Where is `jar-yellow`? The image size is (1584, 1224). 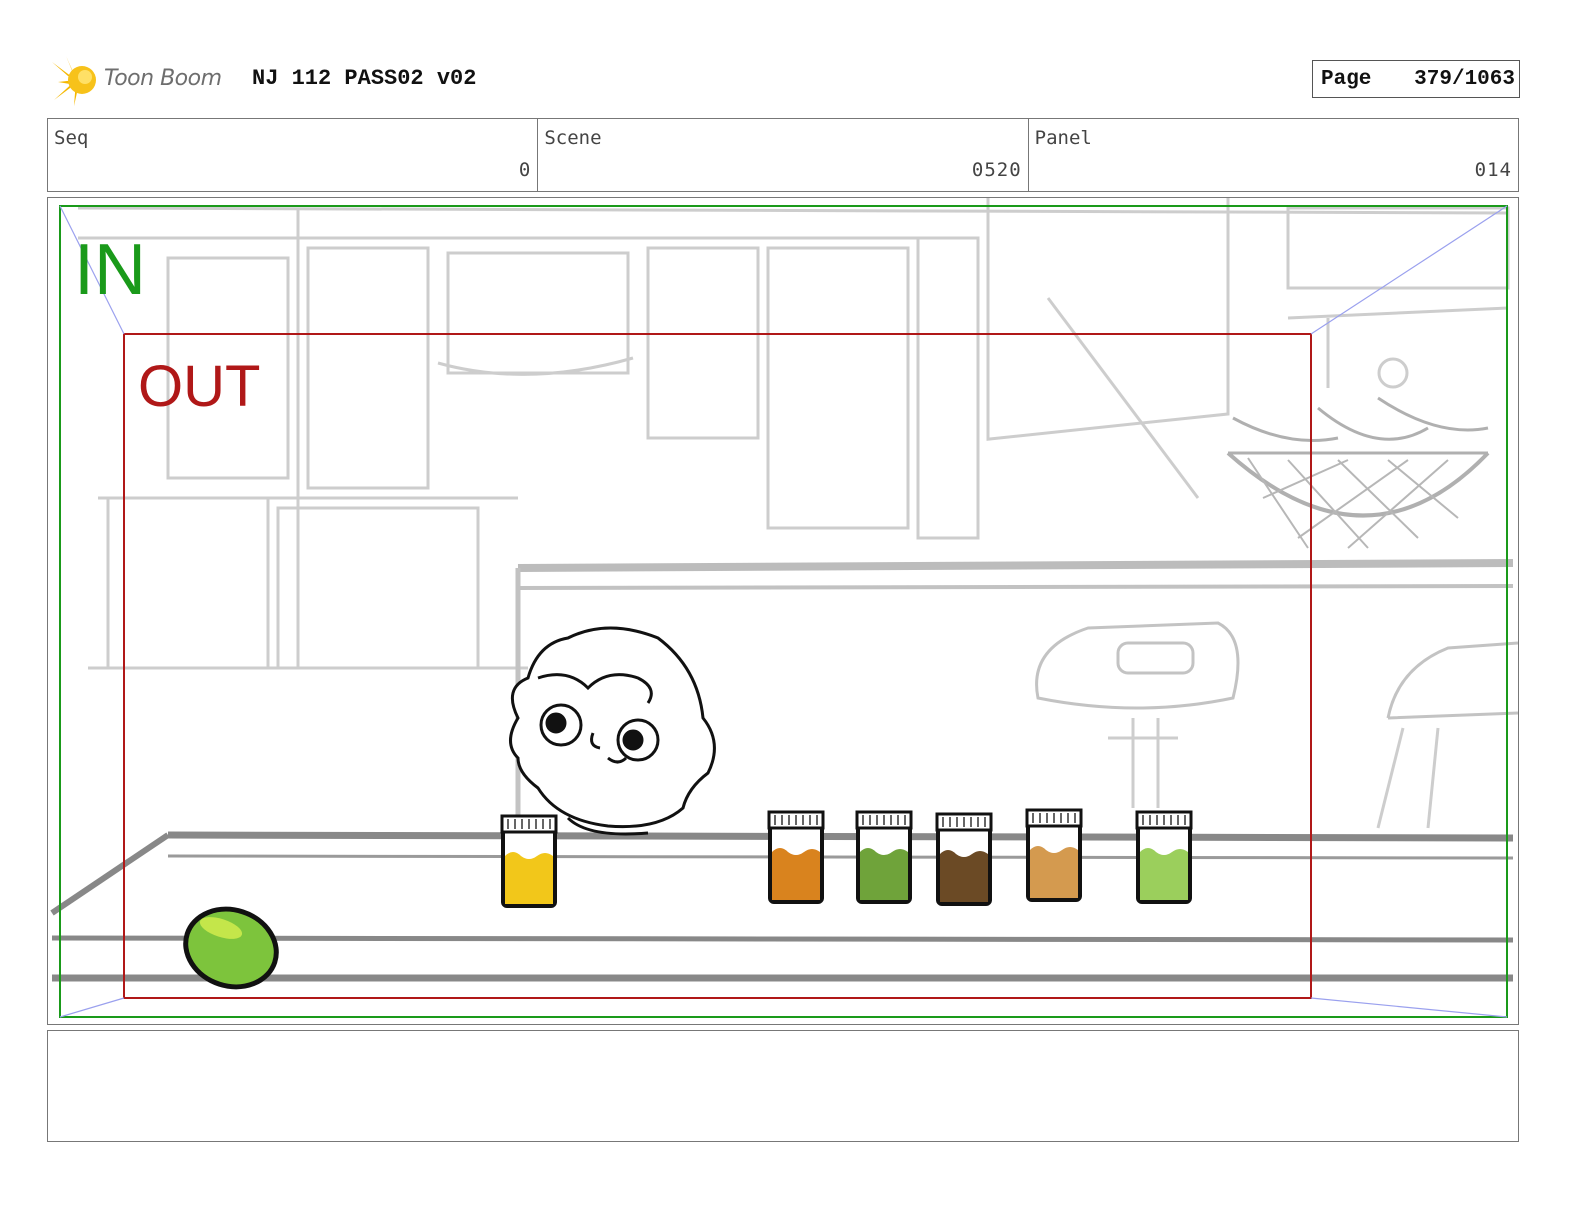 jar-yellow is located at coordinates (529, 861).